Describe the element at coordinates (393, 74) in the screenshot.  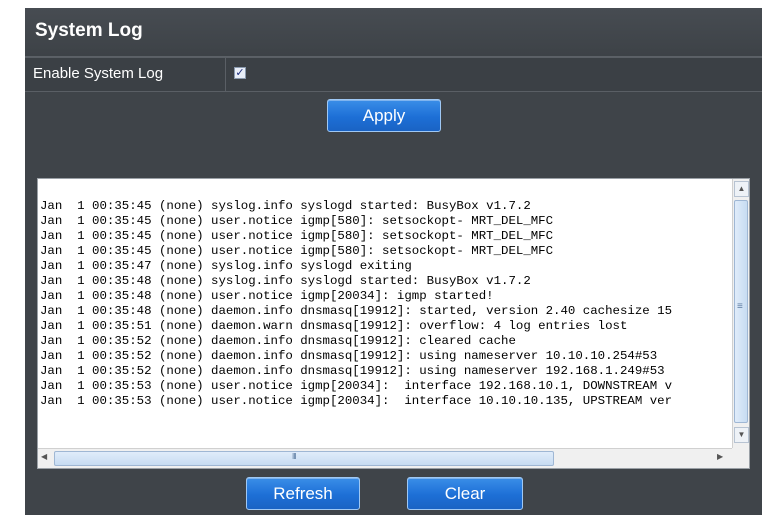
I see `enable-system-log-row: Enable System Log ✓` at that location.